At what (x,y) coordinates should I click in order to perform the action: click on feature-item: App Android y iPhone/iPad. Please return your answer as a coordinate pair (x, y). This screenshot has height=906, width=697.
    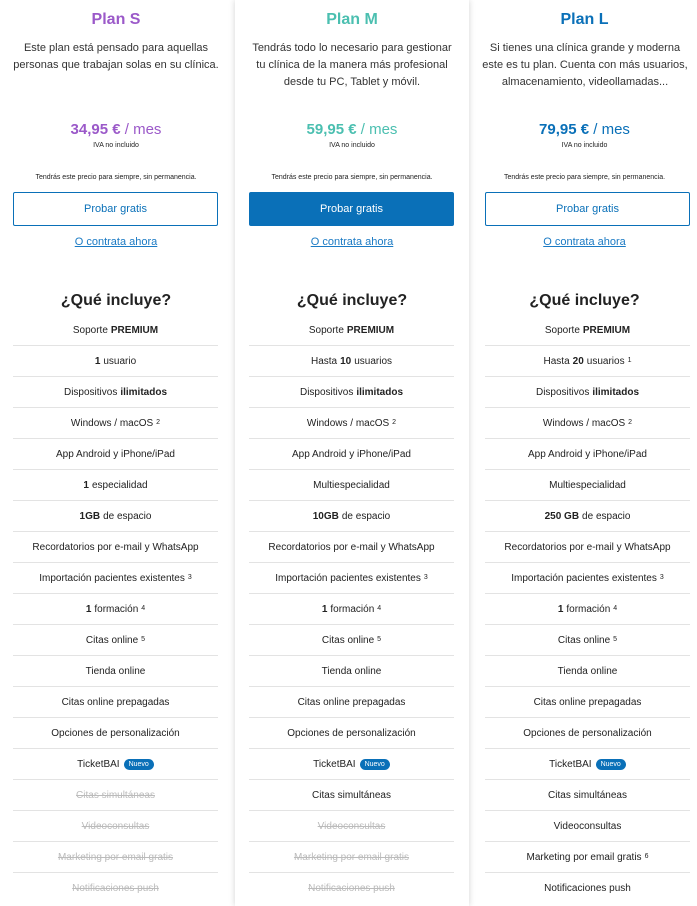
    Looking at the image, I should click on (587, 454).